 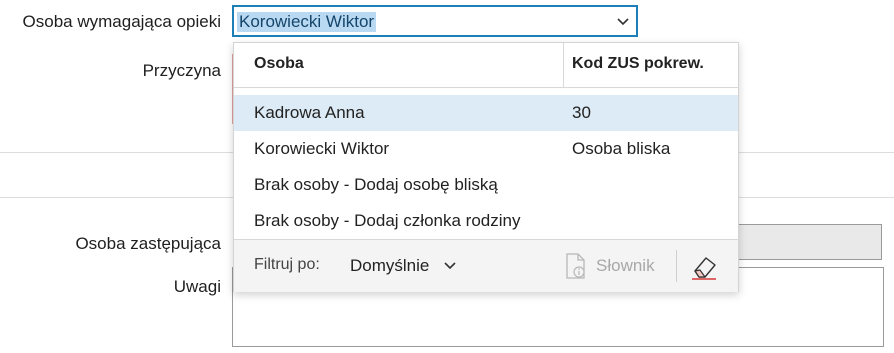 I want to click on column-header-zus-code: Kod ZUS pokrew., so click(x=638, y=64).